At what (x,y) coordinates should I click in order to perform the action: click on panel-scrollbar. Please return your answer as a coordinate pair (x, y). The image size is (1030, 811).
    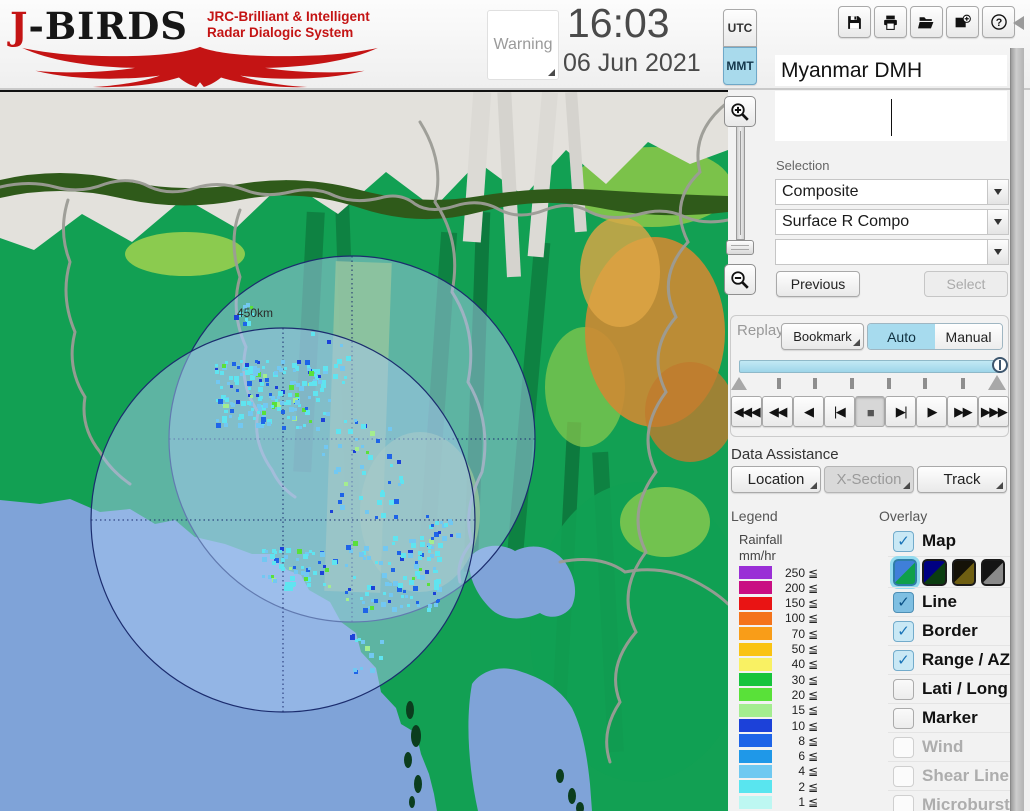
    Looking at the image, I should click on (1017, 429).